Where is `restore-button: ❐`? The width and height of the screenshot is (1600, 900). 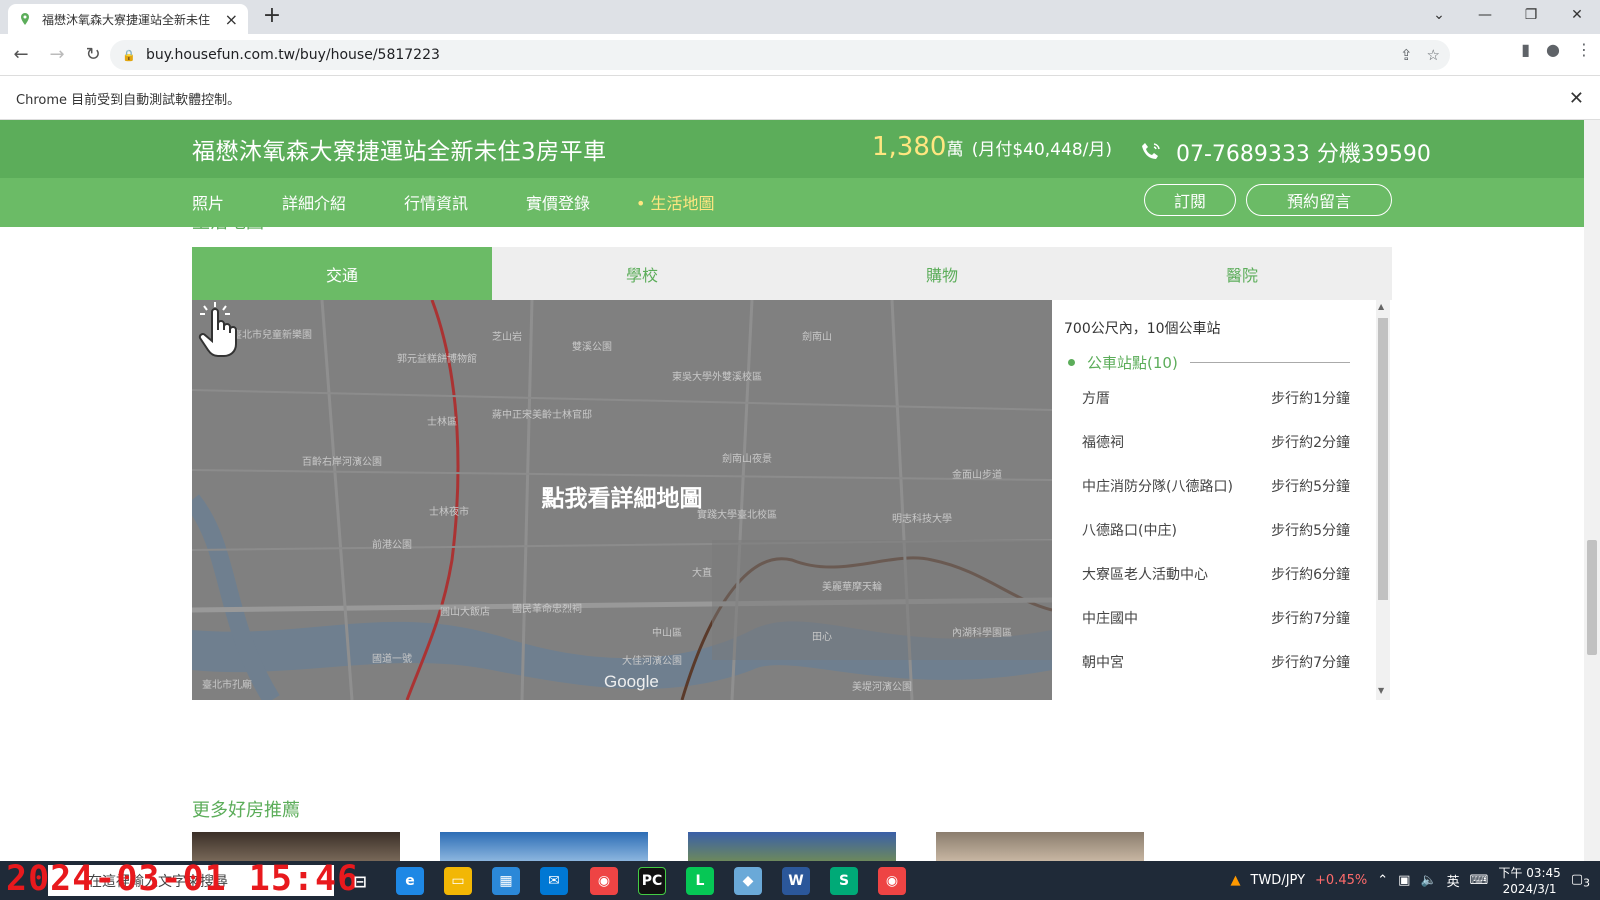
restore-button: ❐ is located at coordinates (1531, 15).